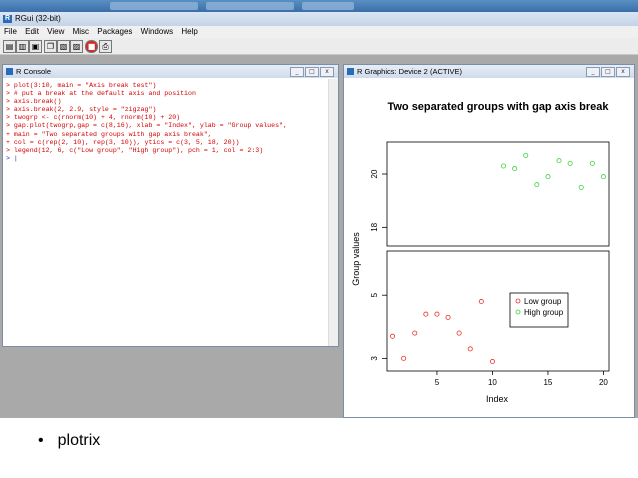  Describe the element at coordinates (492, 382) in the screenshot. I see `x-tick-label: 10` at that location.